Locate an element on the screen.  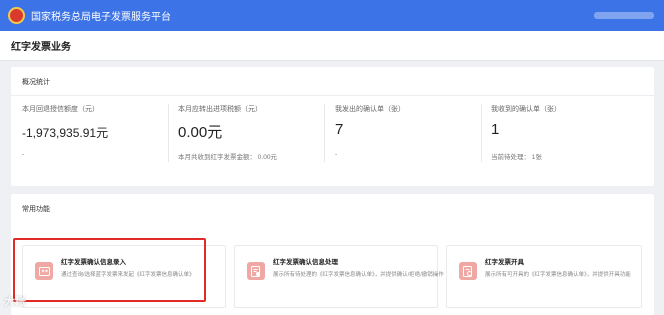
functions-title: 常用功能 is located at coordinates (36, 209).